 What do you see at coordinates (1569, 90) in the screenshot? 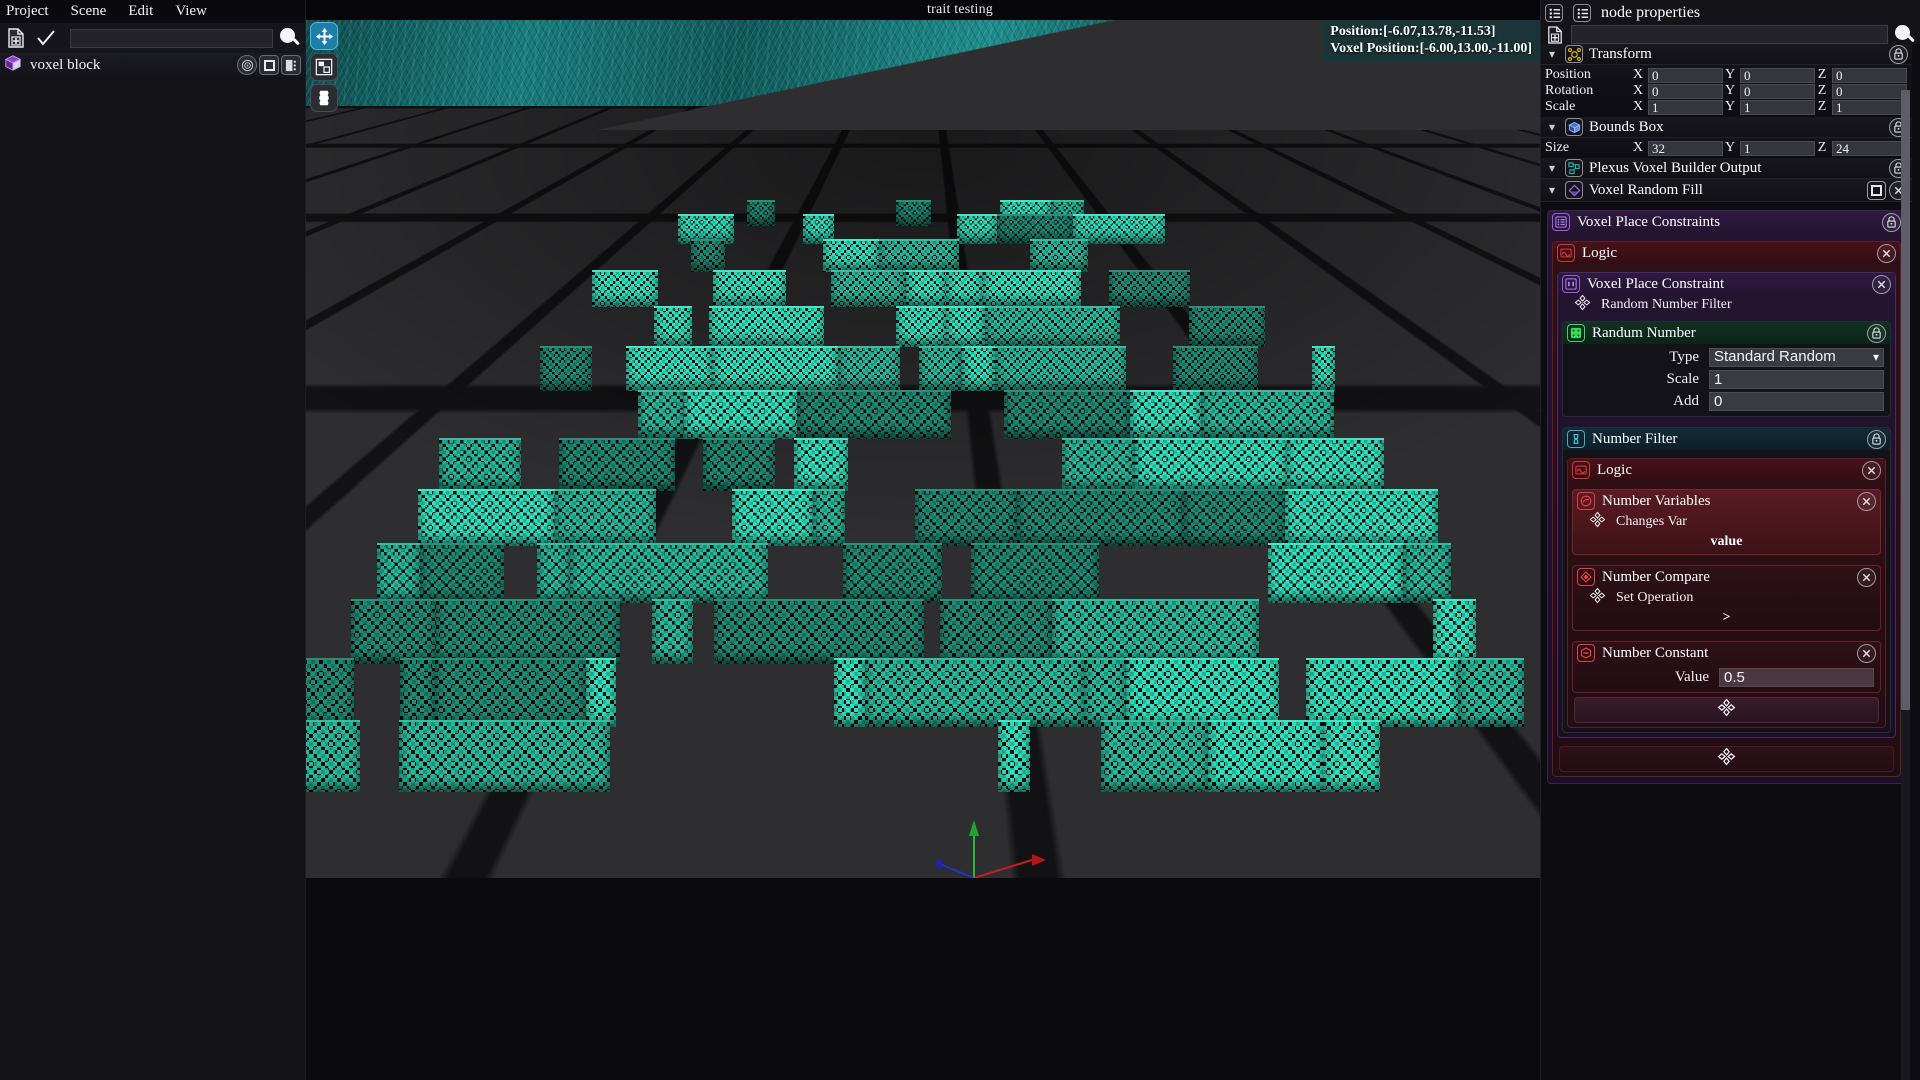
I see `transform-label-rotation: Rotation` at bounding box center [1569, 90].